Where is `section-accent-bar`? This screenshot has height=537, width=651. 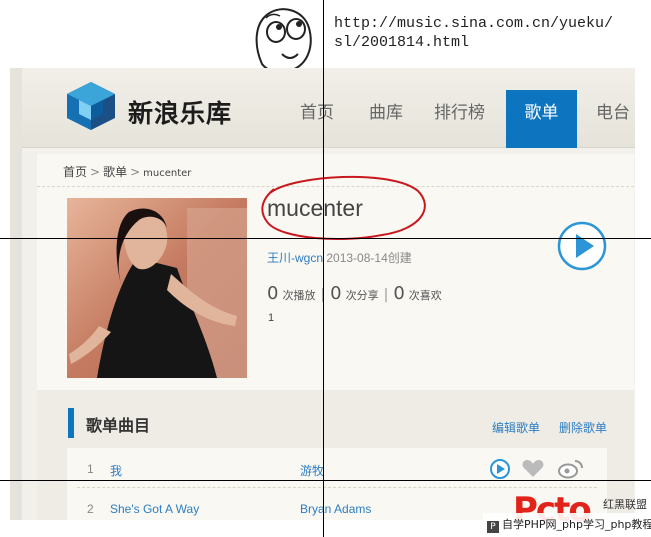
section-accent-bar is located at coordinates (71, 423).